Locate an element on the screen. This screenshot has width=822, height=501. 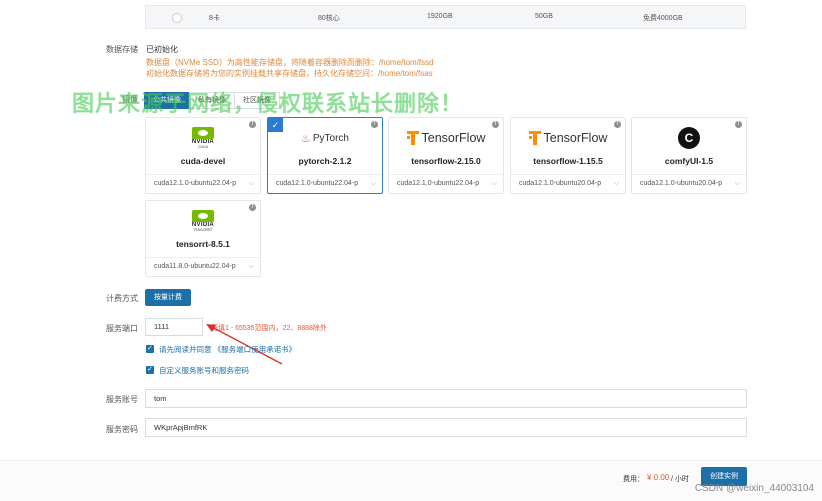
nvidia-logo: NVIDIA CUDA is located at coordinates (203, 138).